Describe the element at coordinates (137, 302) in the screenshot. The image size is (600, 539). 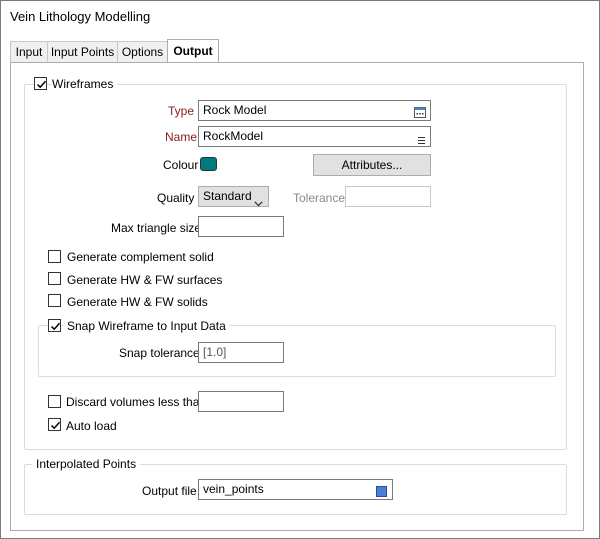
I see `generate-solids-label: Generate HW & FW solids` at that location.